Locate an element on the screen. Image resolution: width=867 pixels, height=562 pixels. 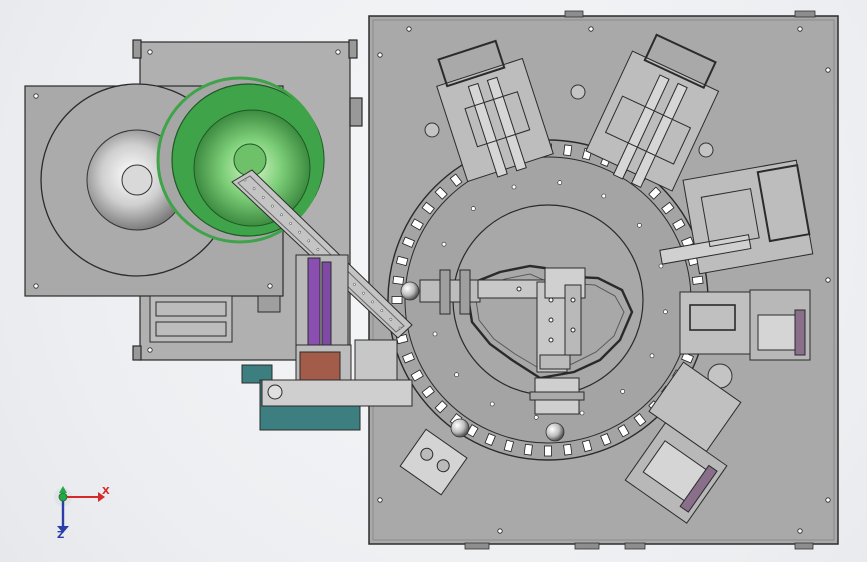
z-axis-arrow is located at coordinates (63, 529).